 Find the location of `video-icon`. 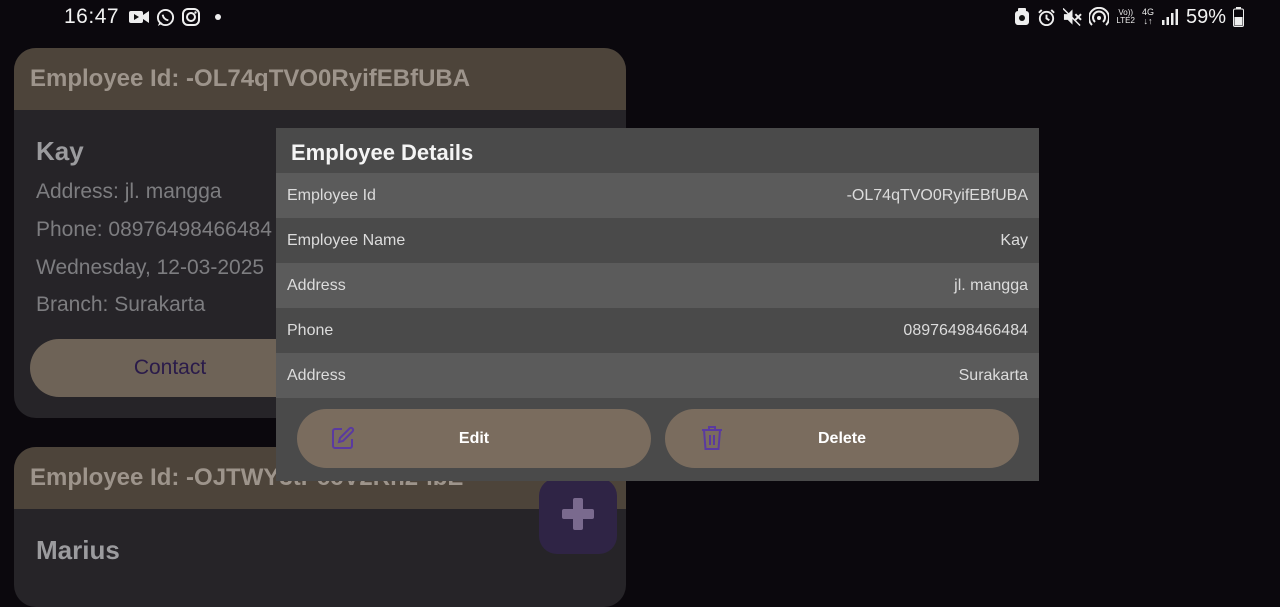

video-icon is located at coordinates (139, 17).